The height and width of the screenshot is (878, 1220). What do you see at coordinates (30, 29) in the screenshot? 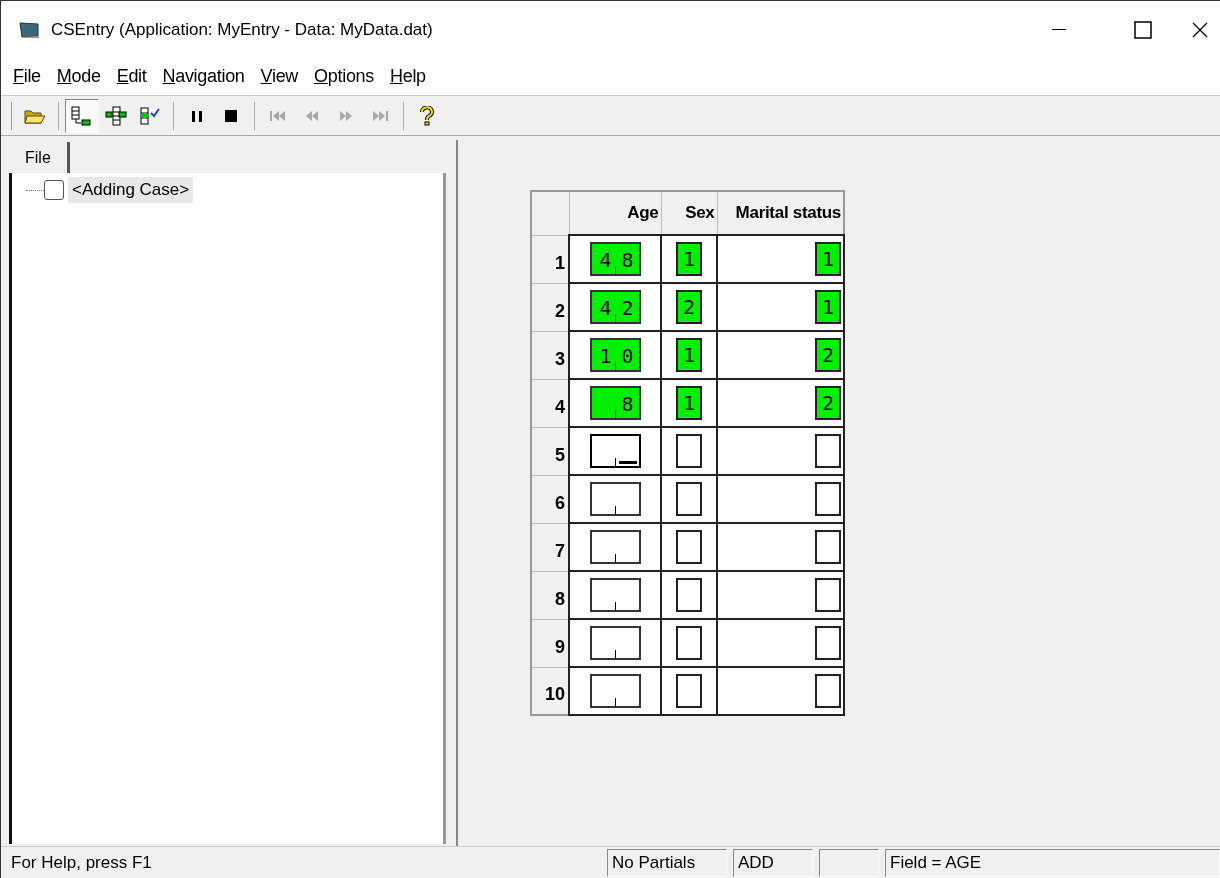
I see `app-icon` at bounding box center [30, 29].